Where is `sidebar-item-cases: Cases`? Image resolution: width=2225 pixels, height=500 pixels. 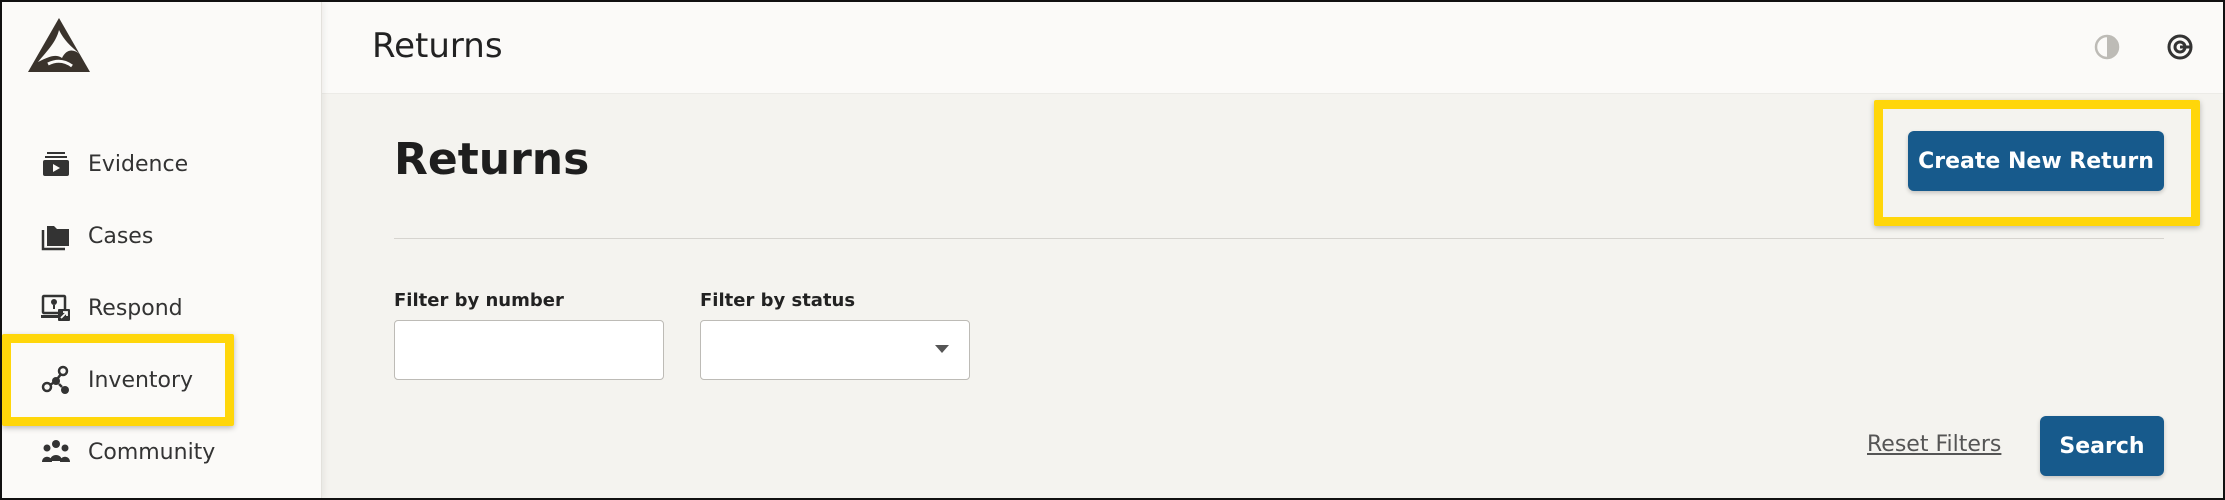 sidebar-item-cases: Cases is located at coordinates (162, 236).